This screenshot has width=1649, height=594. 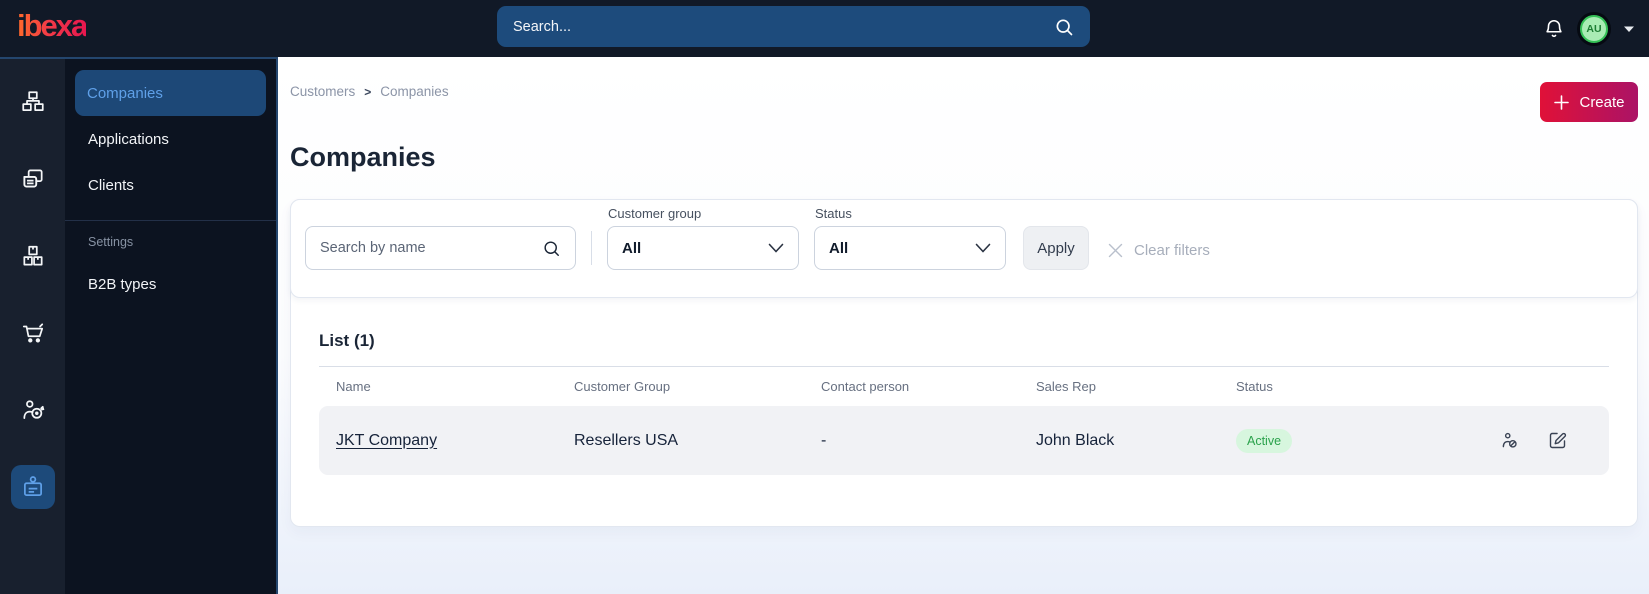 I want to click on status-select: All, so click(x=910, y=248).